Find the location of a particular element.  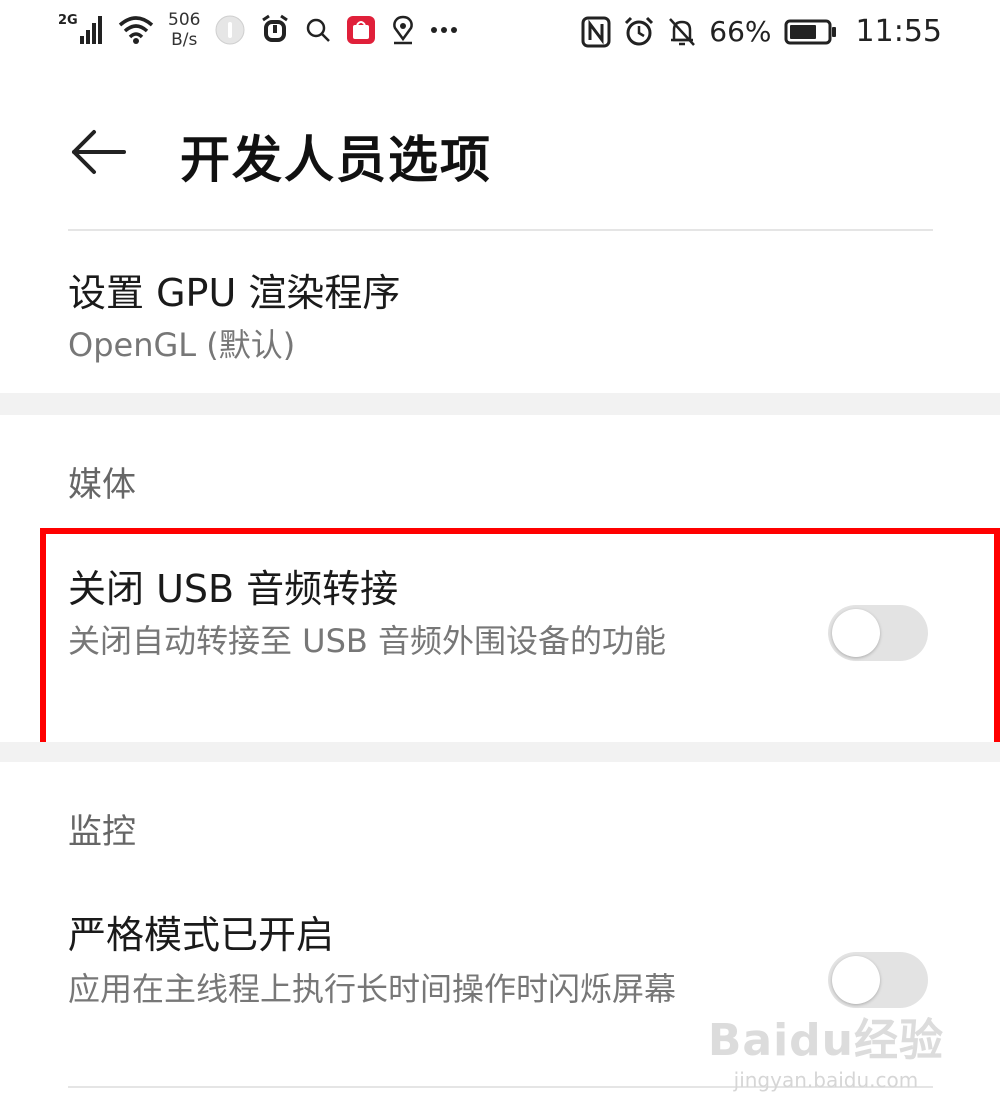

usb-audio-toggle is located at coordinates (878, 633).